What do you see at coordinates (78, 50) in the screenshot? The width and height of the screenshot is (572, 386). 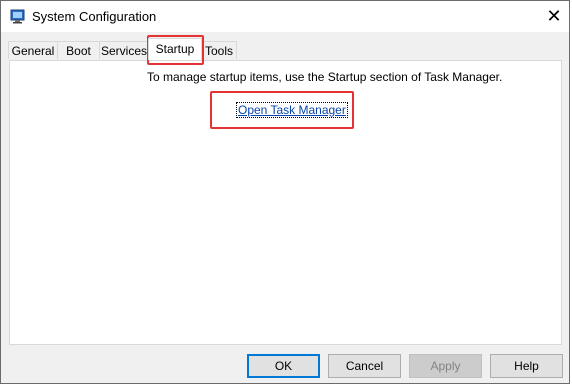 I see `tab-boot: Boot` at bounding box center [78, 50].